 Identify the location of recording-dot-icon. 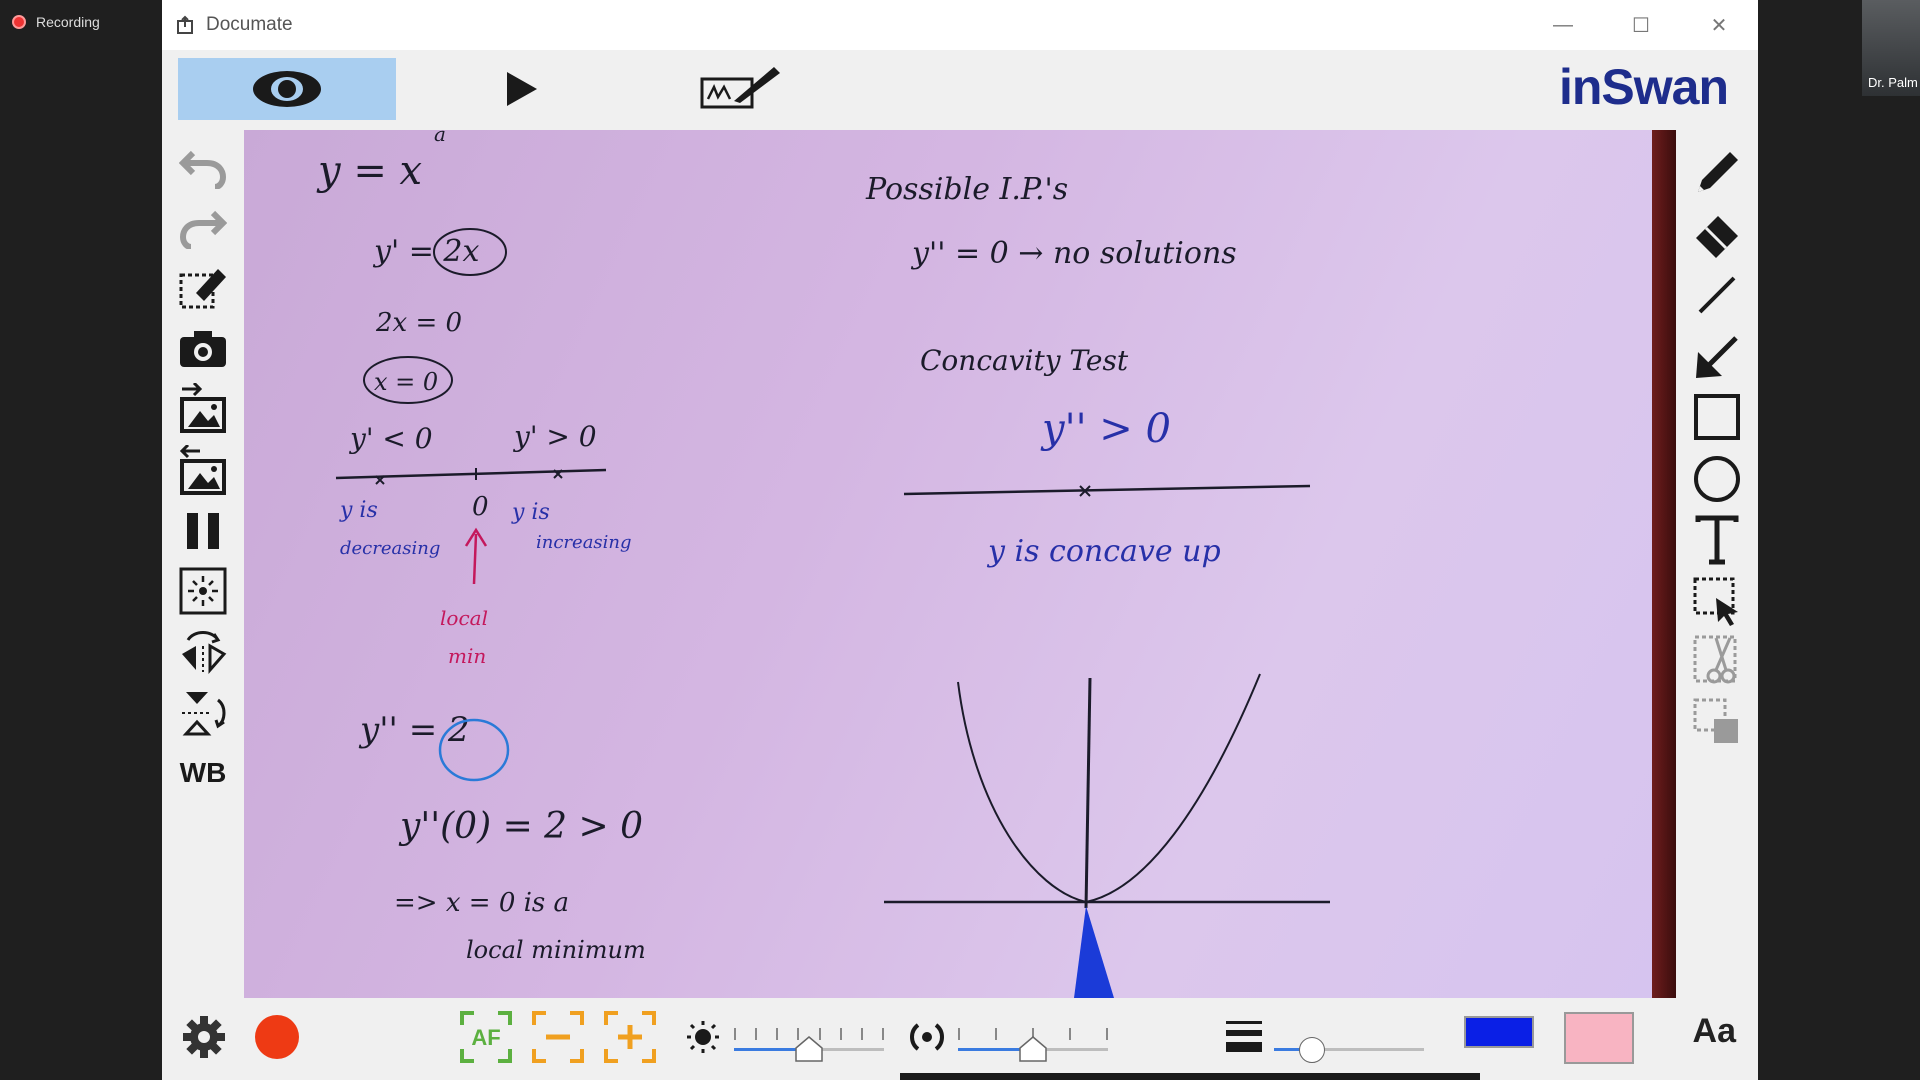
(19, 22).